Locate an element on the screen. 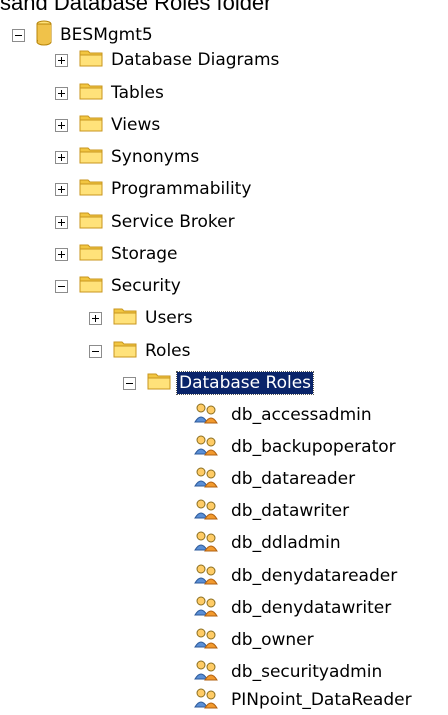  tree-node-role-db-denydatareader: db_denydatareader is located at coordinates (296, 576).